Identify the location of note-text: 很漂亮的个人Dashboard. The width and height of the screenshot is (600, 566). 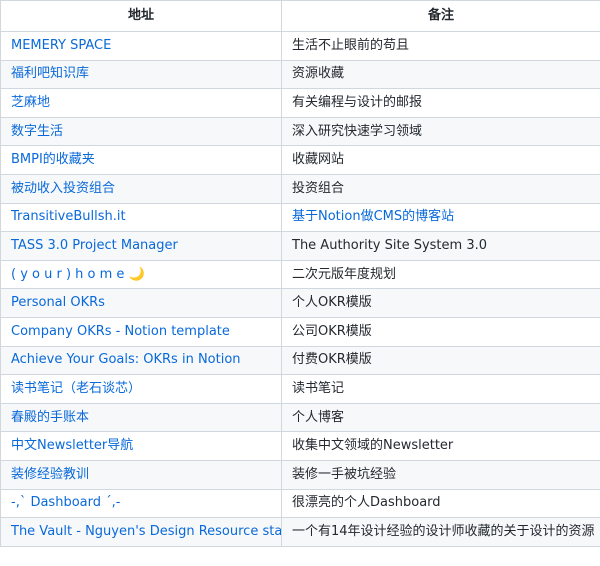
(366, 503).